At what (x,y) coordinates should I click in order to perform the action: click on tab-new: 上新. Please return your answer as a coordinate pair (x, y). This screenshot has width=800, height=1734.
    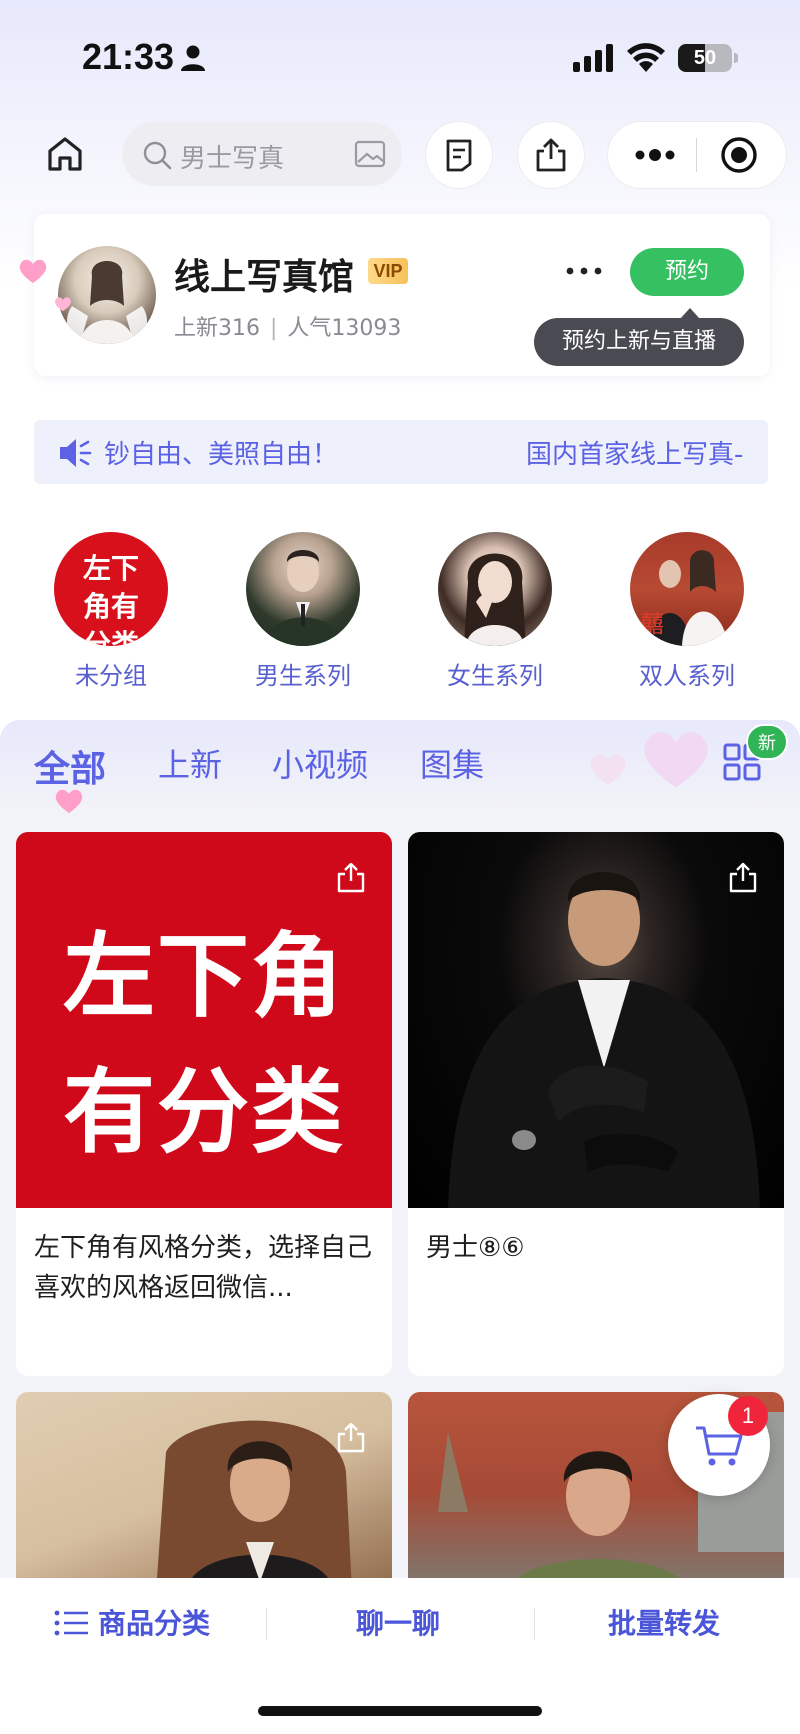
    Looking at the image, I should click on (190, 763).